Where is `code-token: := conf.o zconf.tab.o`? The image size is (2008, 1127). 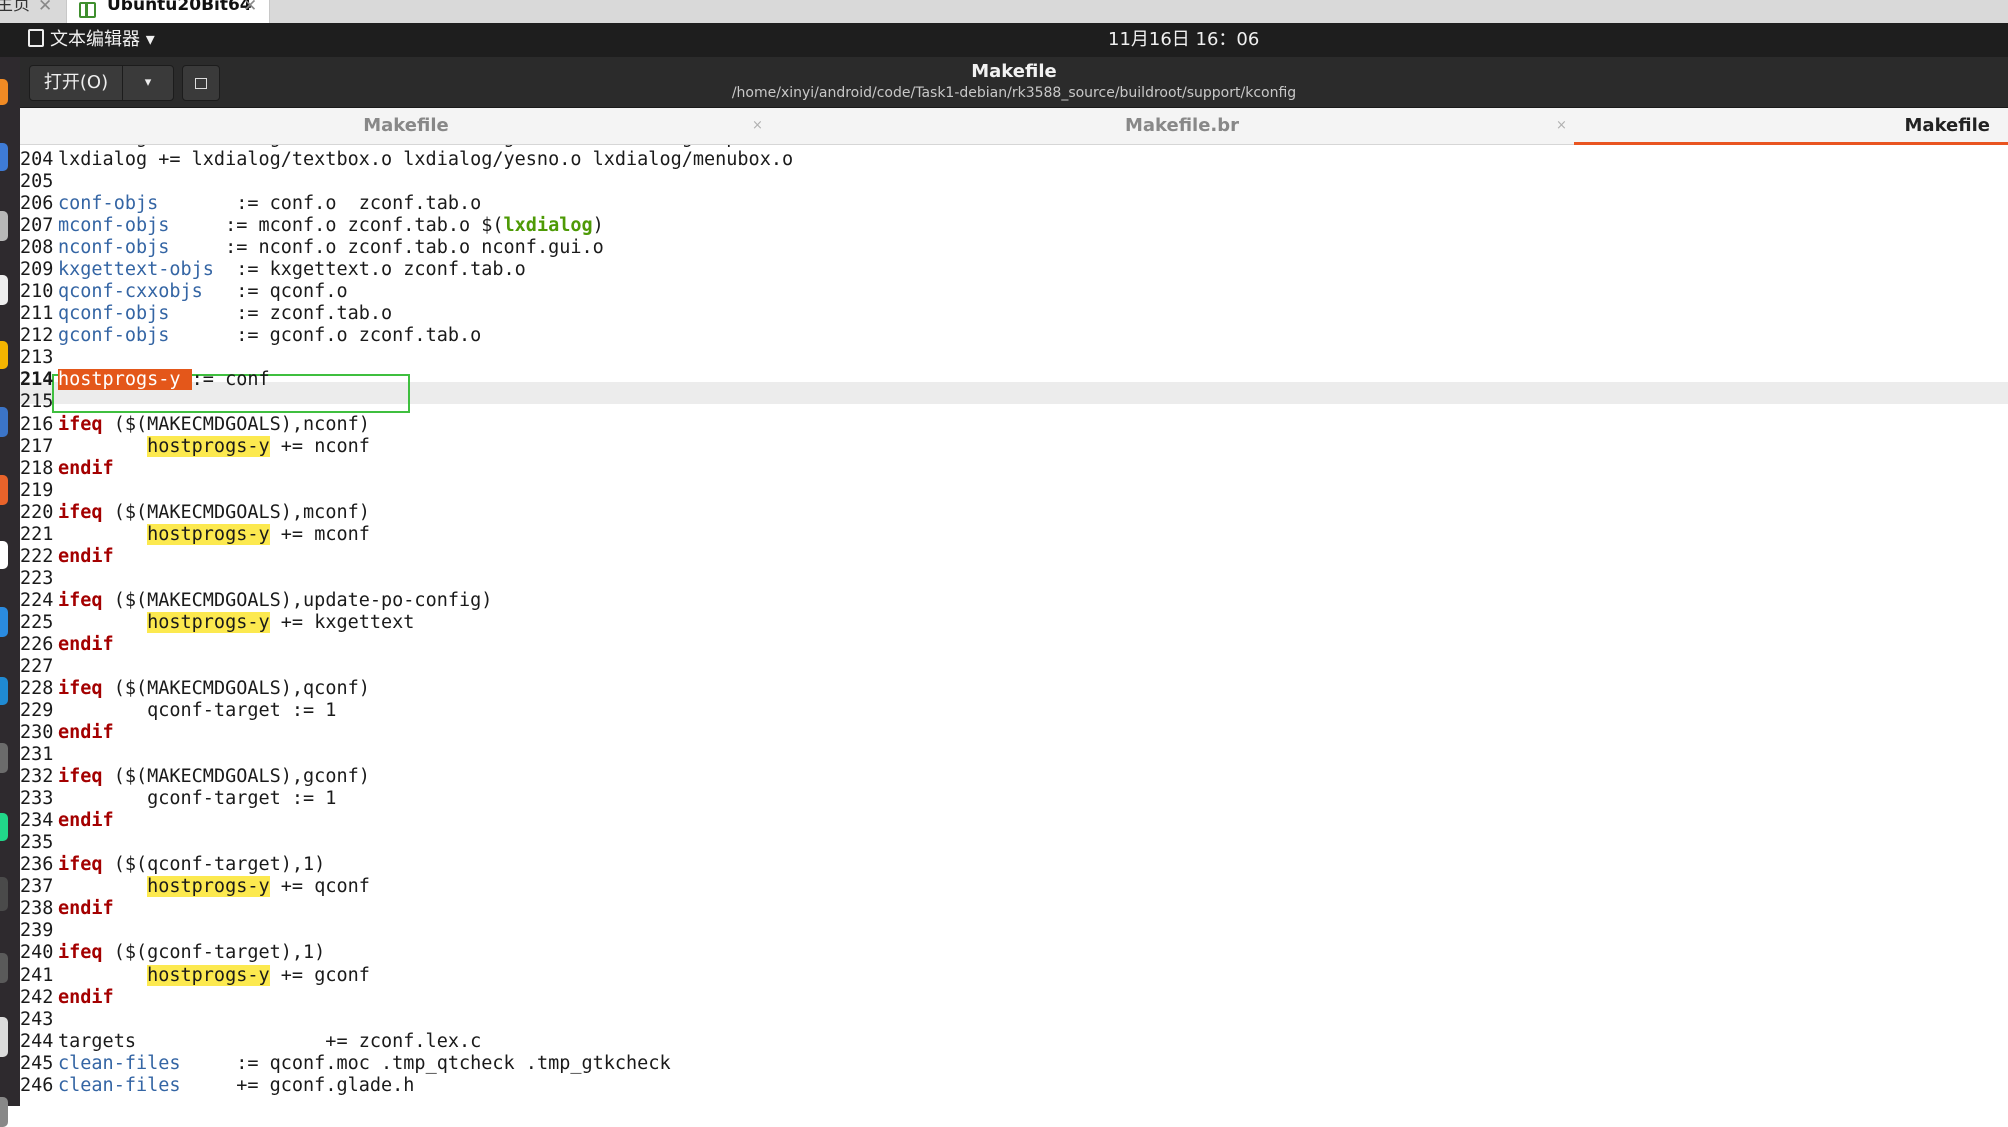
code-token: := conf.o zconf.tab.o is located at coordinates (320, 204).